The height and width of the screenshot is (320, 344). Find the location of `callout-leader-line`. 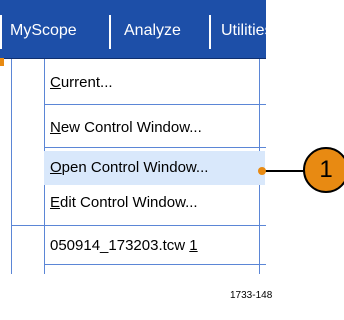

callout-leader-line is located at coordinates (283, 171).